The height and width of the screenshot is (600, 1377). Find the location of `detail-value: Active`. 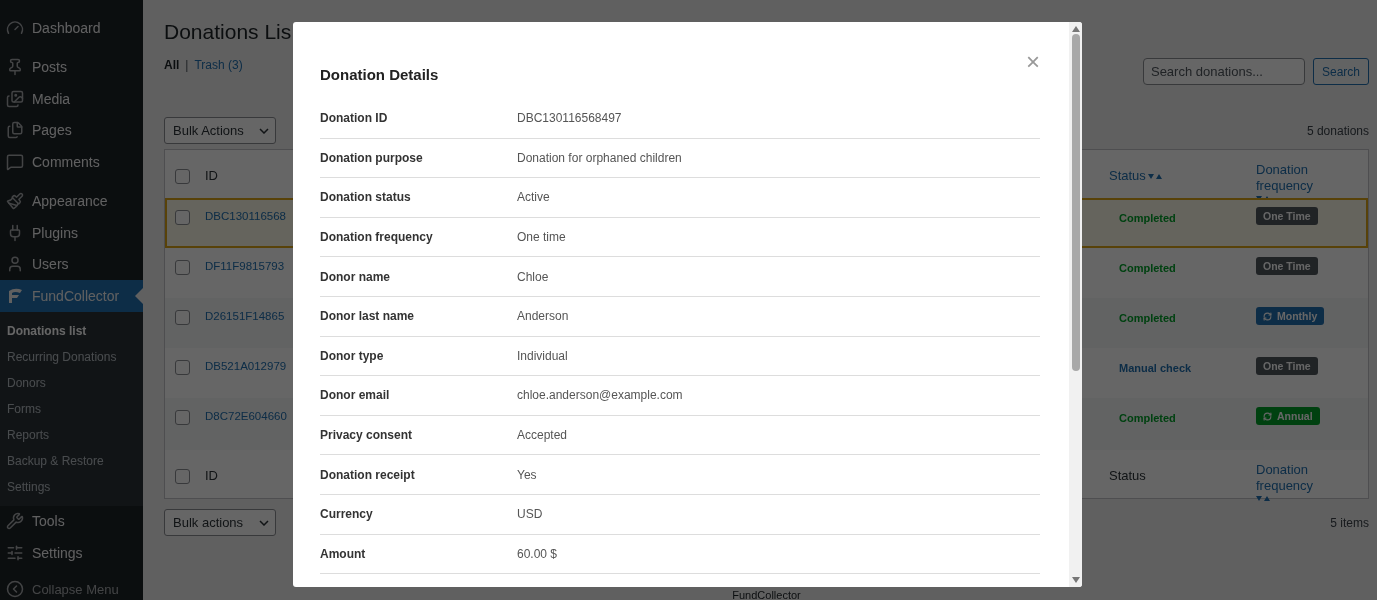

detail-value: Active is located at coordinates (534, 197).